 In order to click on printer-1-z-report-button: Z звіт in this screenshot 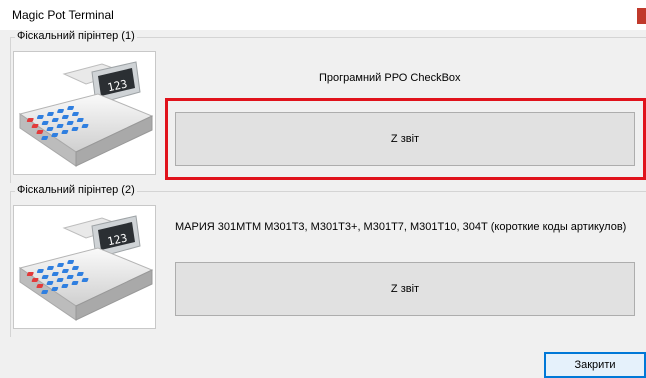, I will do `click(405, 139)`.